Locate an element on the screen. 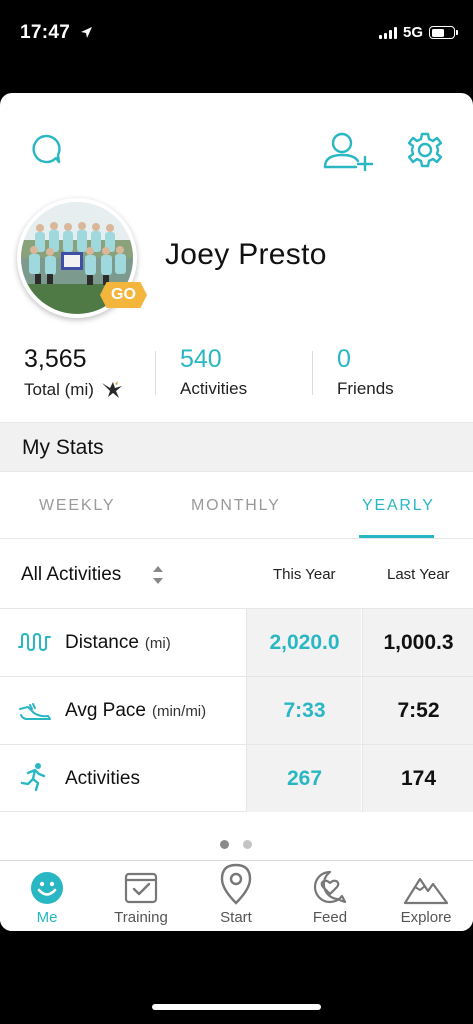 Image resolution: width=473 pixels, height=1024 pixels. tab-training: Training is located at coordinates (141, 896).